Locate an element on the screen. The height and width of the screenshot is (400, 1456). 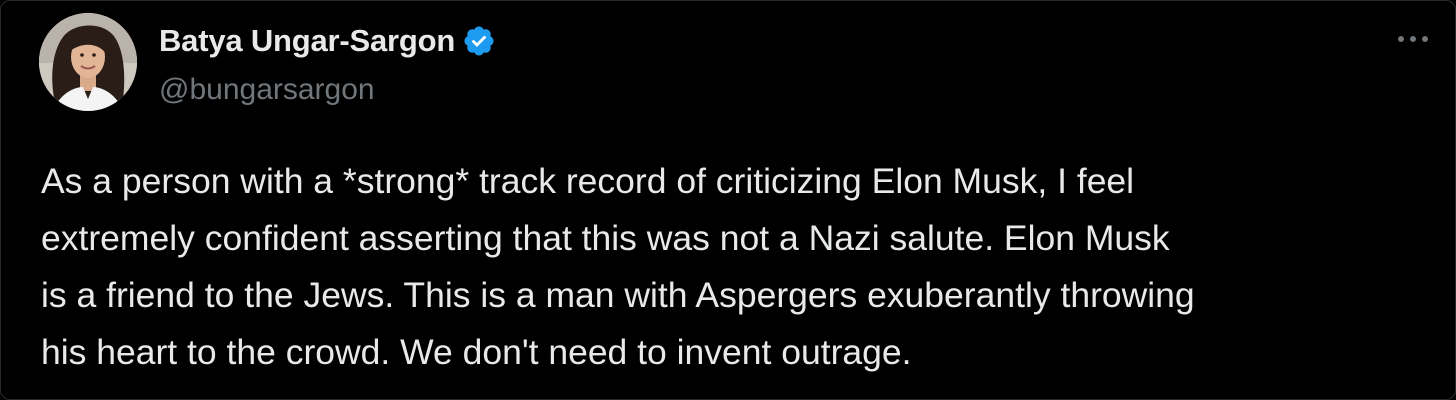
more-horizontal-icon is located at coordinates (1413, 39).